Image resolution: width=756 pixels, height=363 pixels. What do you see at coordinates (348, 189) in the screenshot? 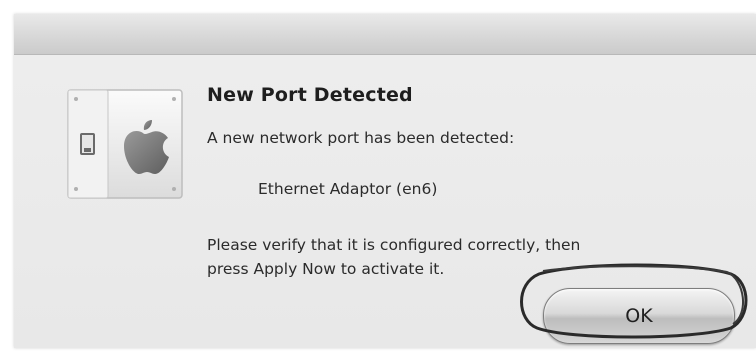
I see `port-name: Ethernet Adaptor (en6)` at bounding box center [348, 189].